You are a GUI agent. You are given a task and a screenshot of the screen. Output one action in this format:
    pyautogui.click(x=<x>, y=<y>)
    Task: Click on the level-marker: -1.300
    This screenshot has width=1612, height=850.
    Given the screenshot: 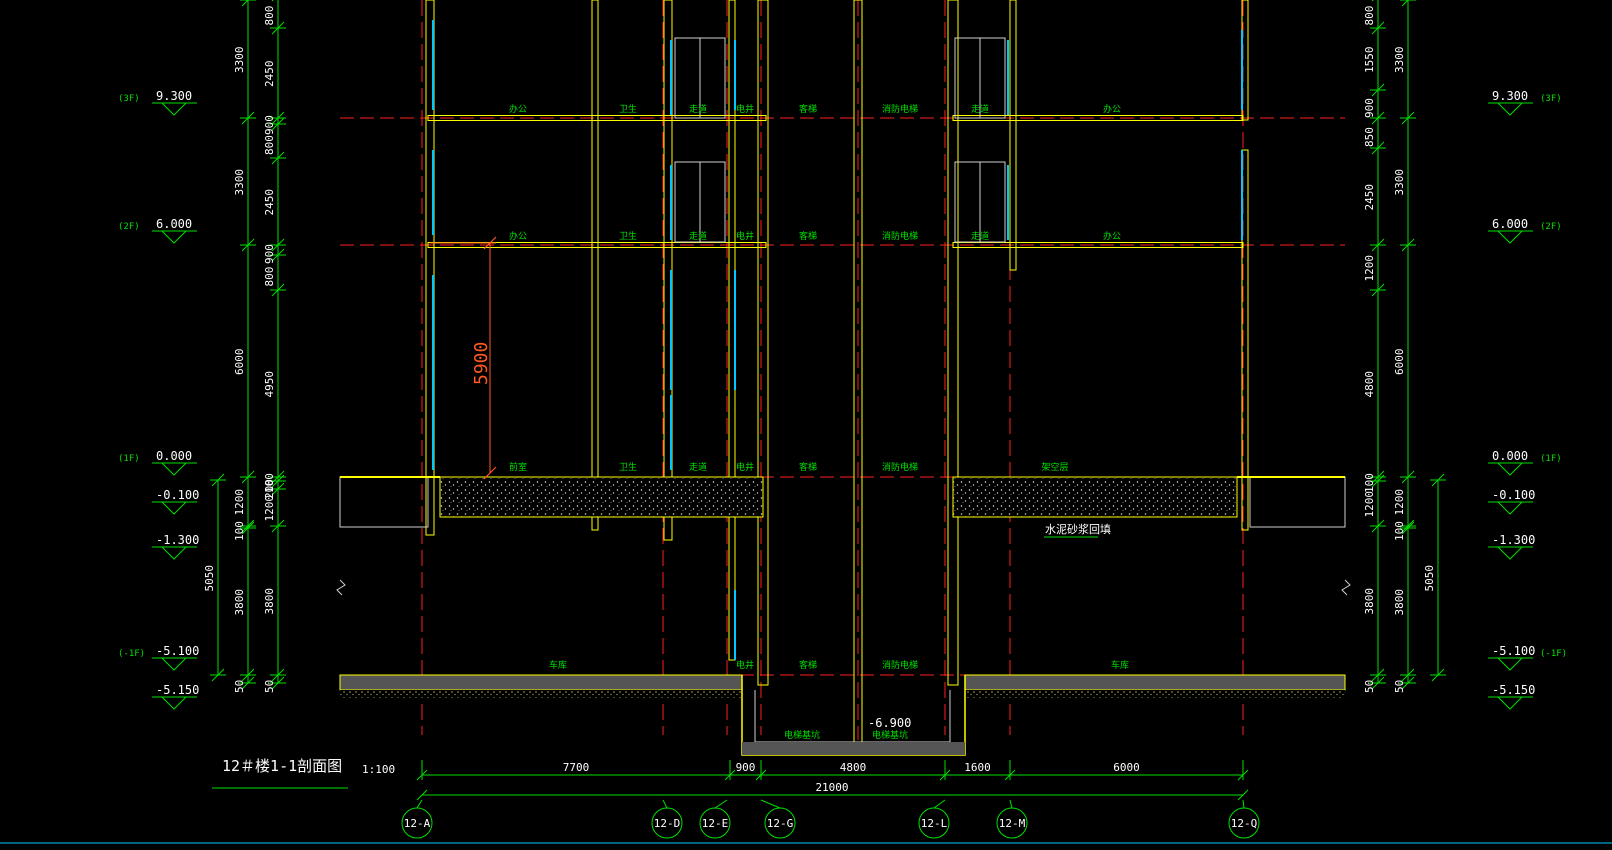 What is the action you would take?
    pyautogui.click(x=1511, y=546)
    